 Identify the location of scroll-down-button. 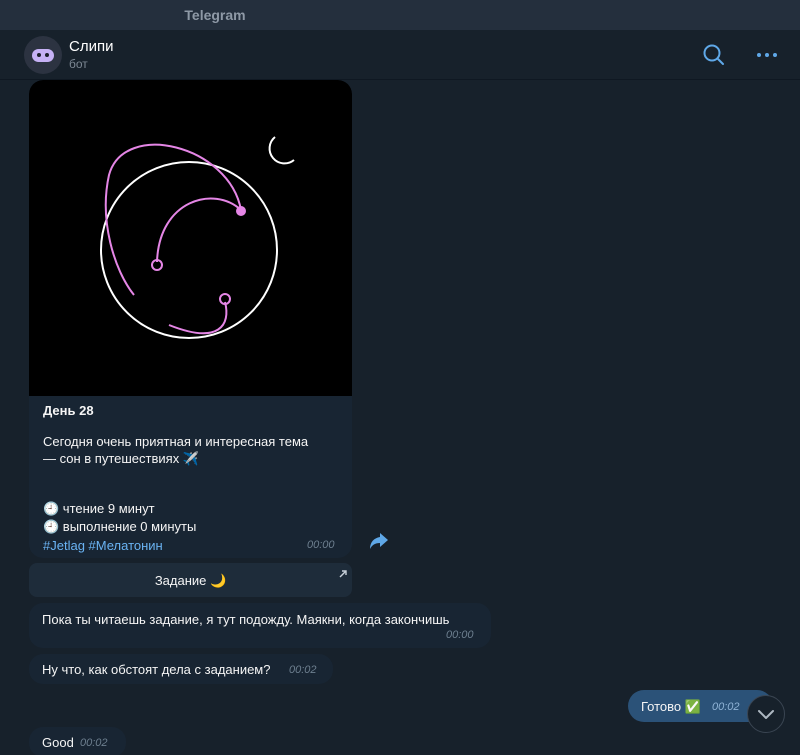
(766, 714).